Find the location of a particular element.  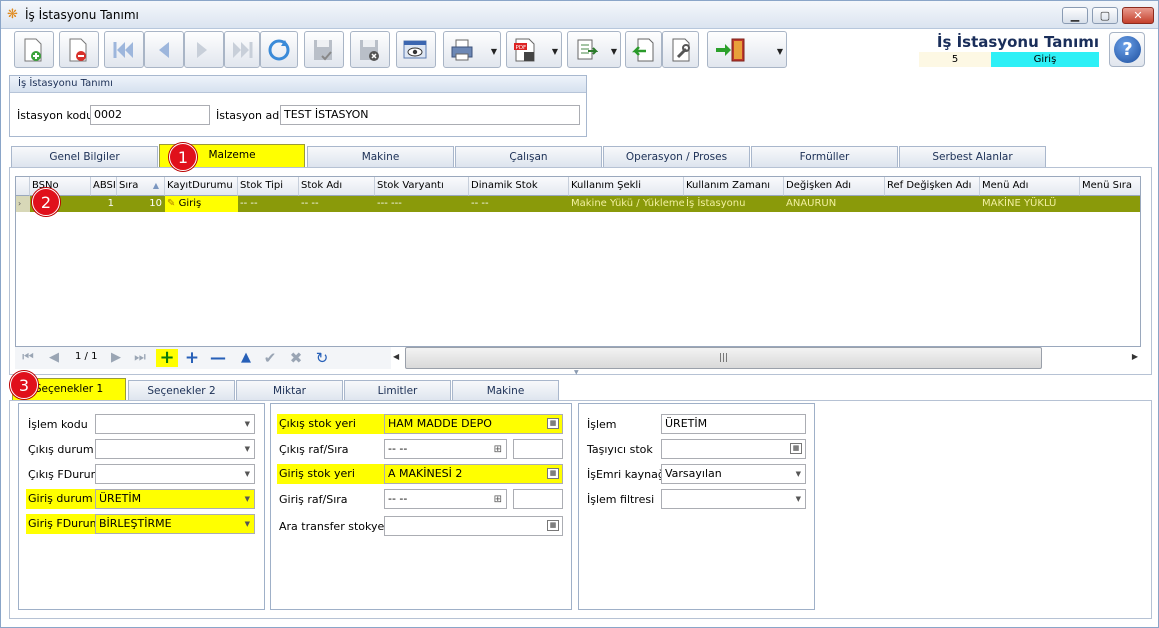

giris-stok-yeri-input: A MAKİNESİ 2 ▦ is located at coordinates (473, 474).